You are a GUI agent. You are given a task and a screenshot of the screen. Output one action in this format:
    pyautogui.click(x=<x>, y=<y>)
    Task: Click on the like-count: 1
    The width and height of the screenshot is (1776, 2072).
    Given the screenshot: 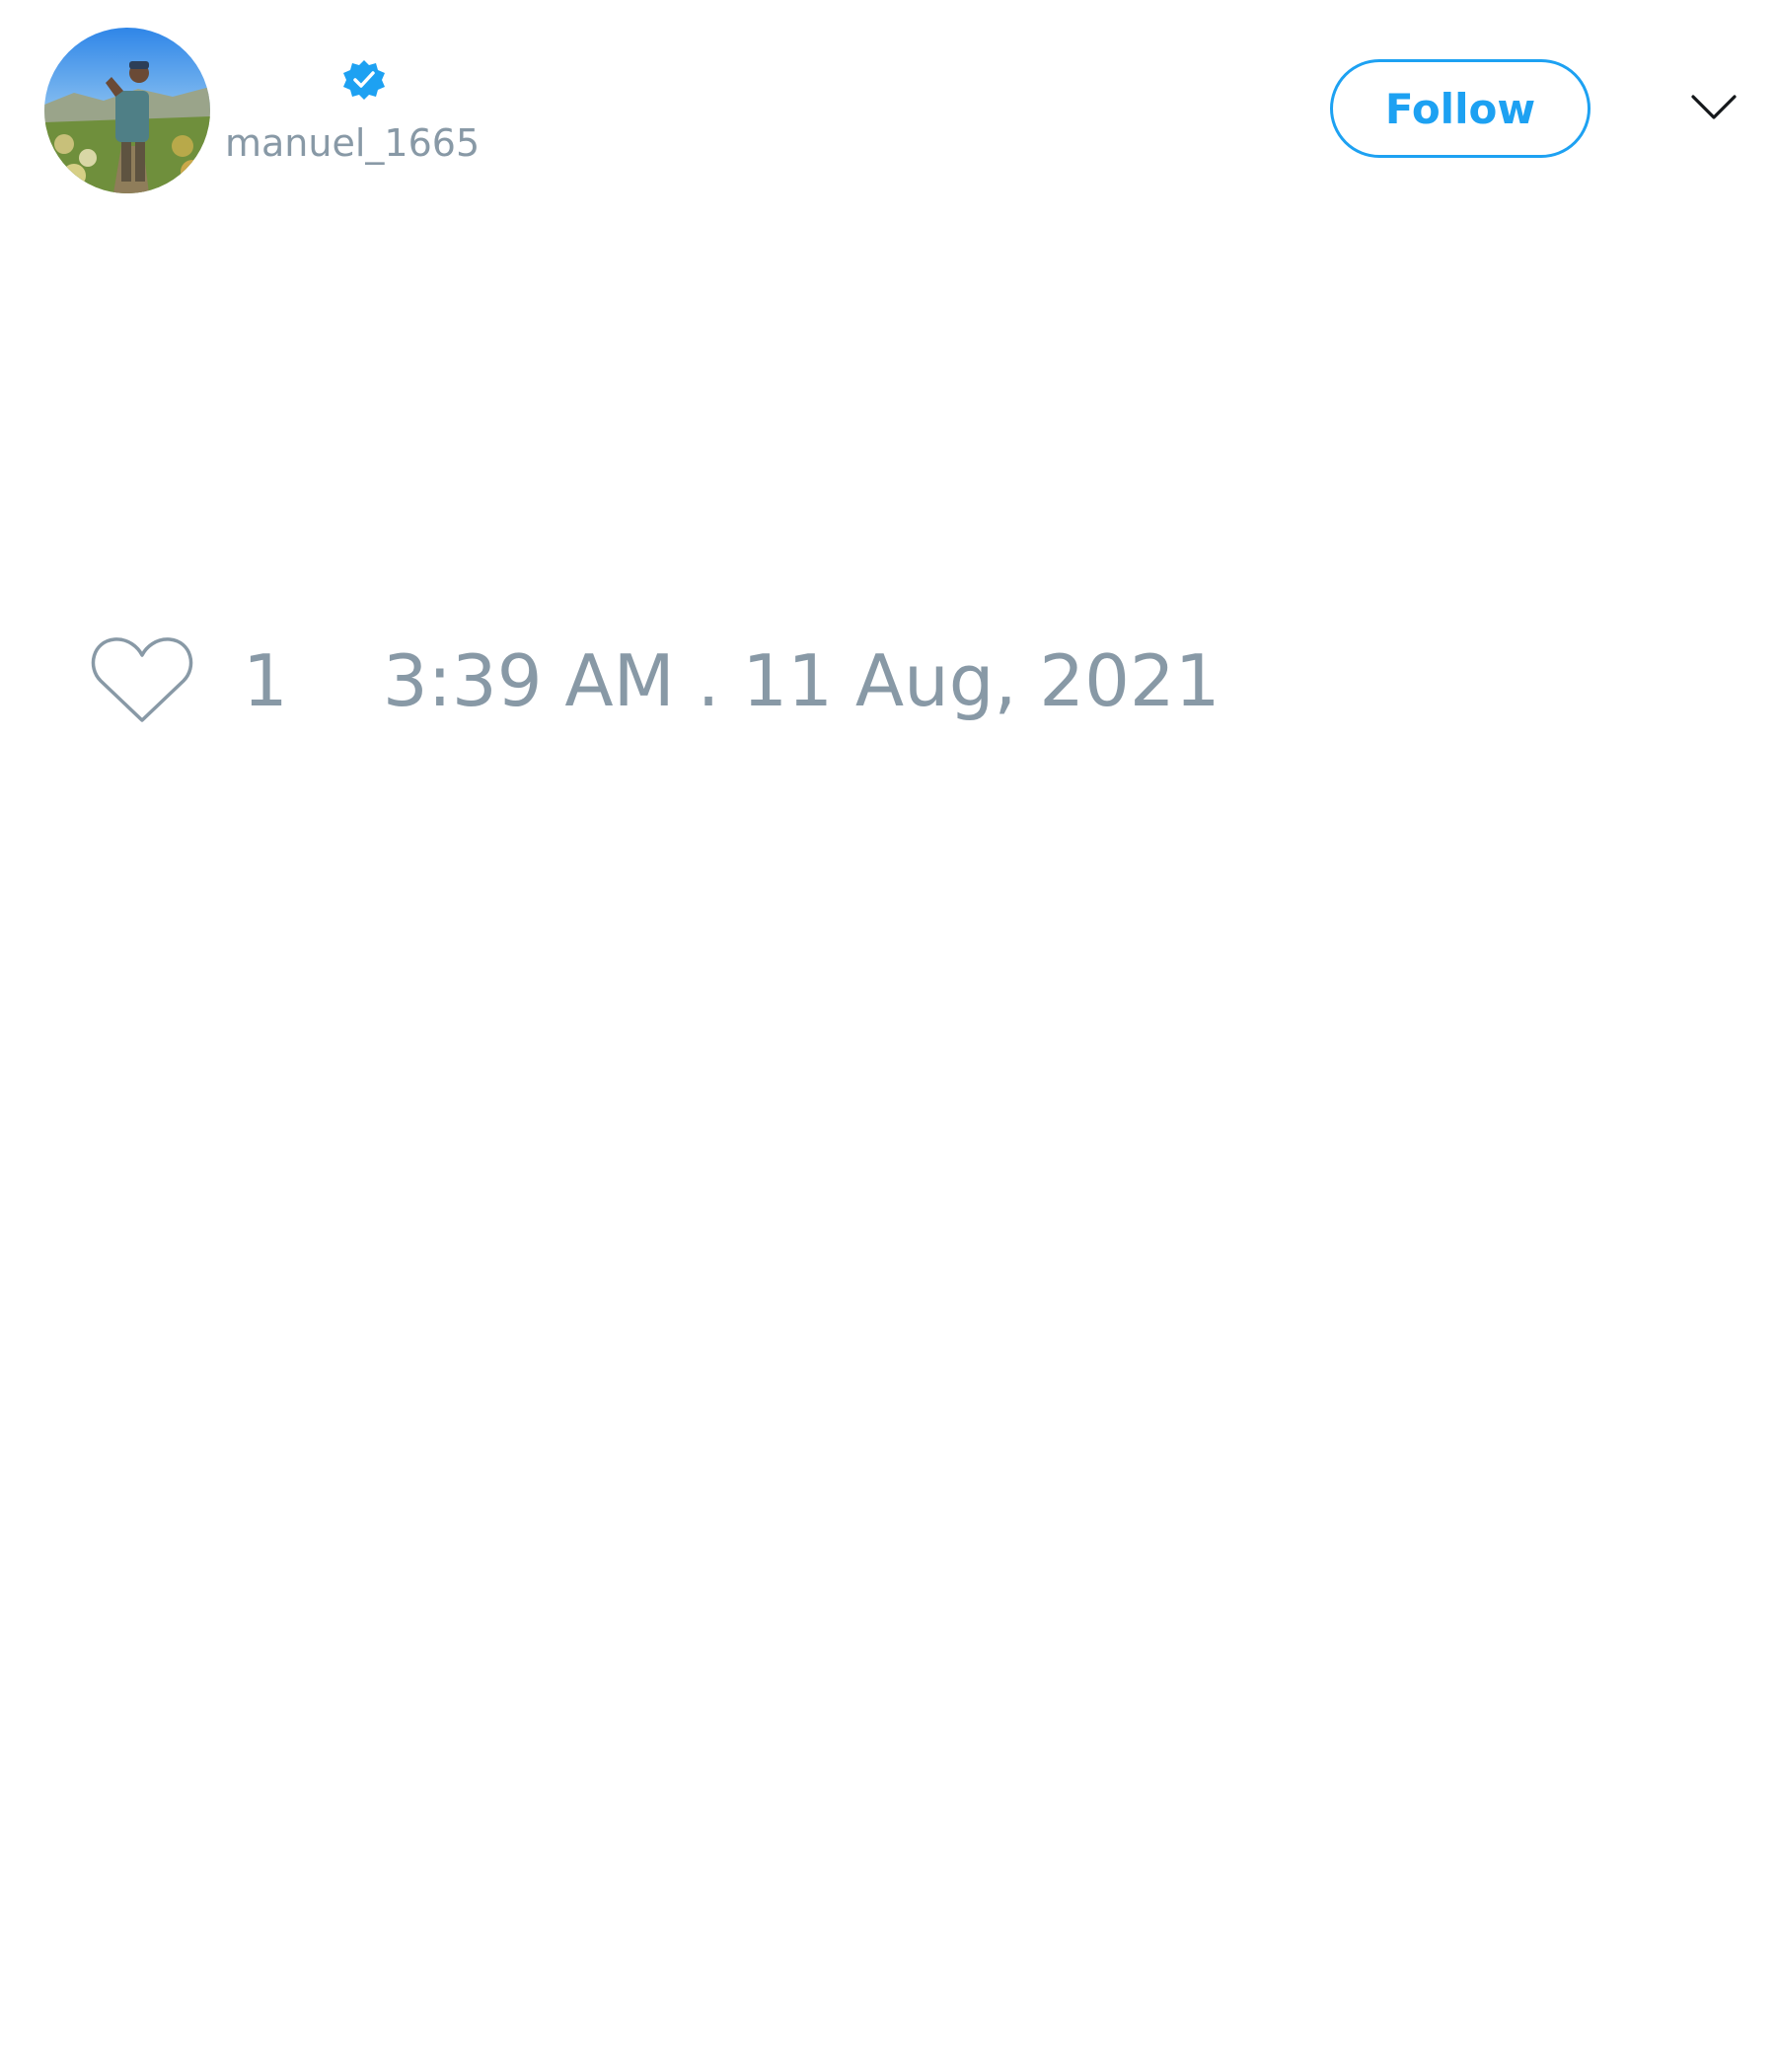 What is the action you would take?
    pyautogui.click(x=266, y=681)
    